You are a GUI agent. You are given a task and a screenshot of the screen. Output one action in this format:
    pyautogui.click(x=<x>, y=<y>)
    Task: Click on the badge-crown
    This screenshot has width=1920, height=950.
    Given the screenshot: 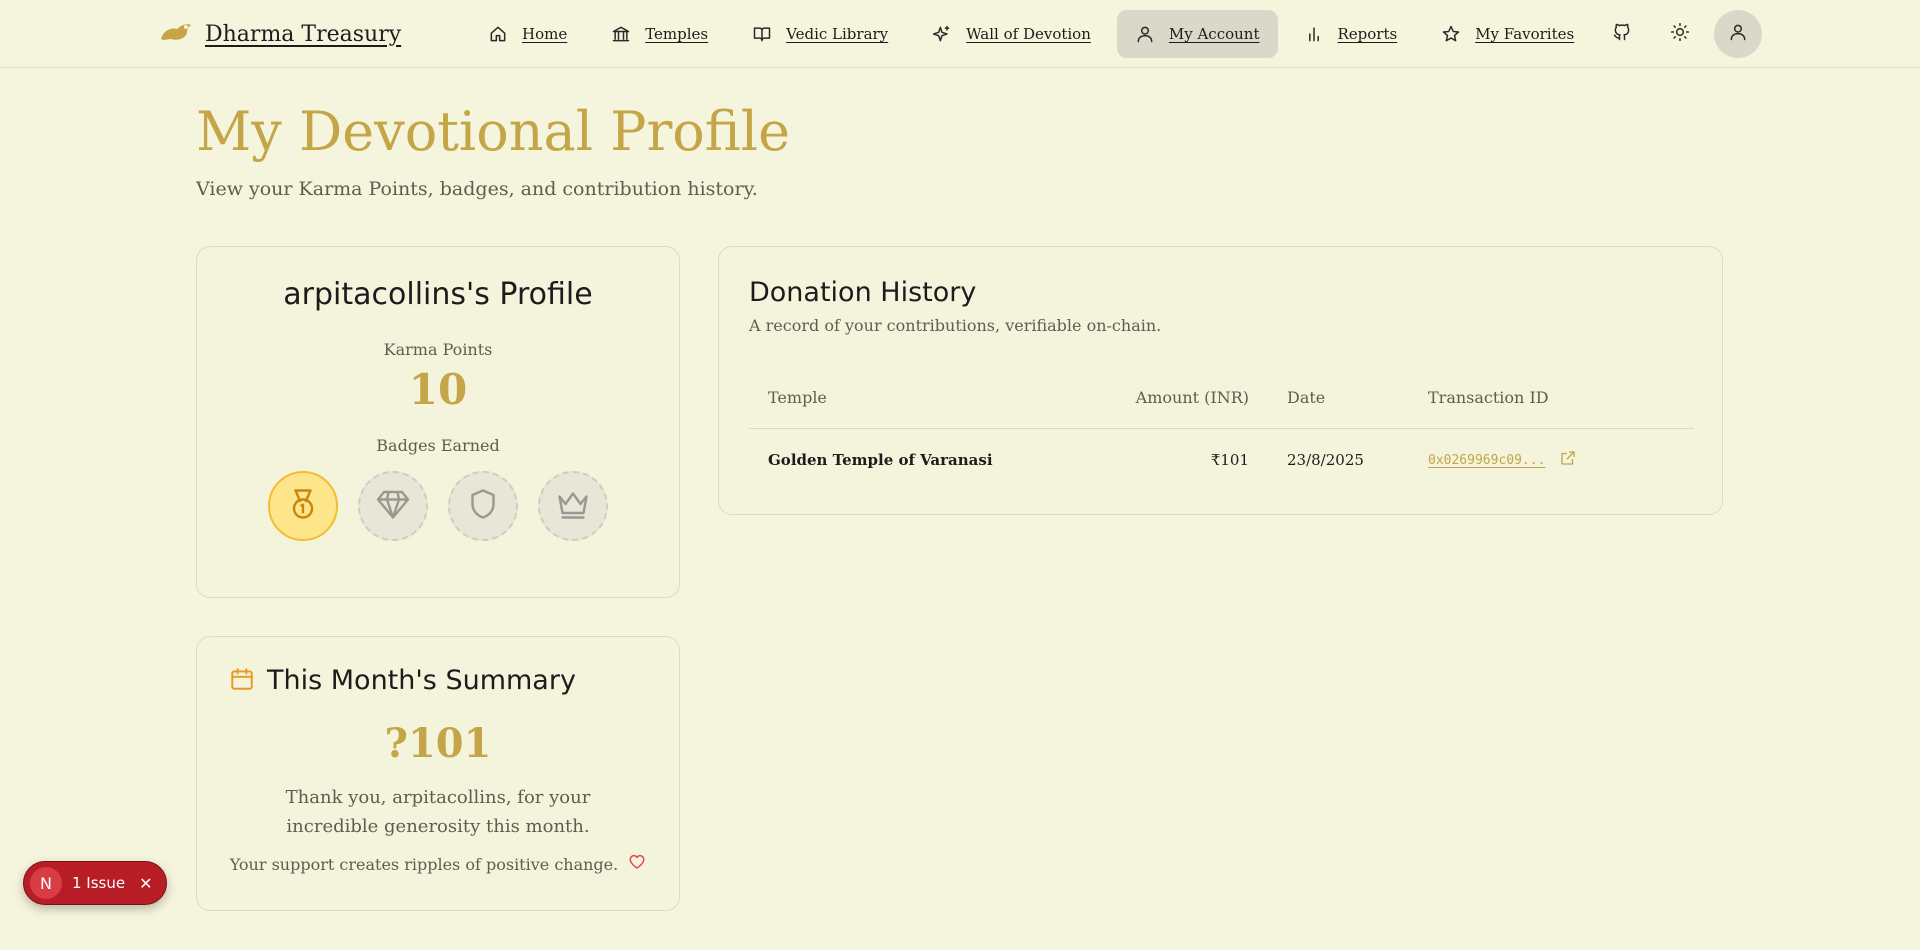 What is the action you would take?
    pyautogui.click(x=573, y=506)
    